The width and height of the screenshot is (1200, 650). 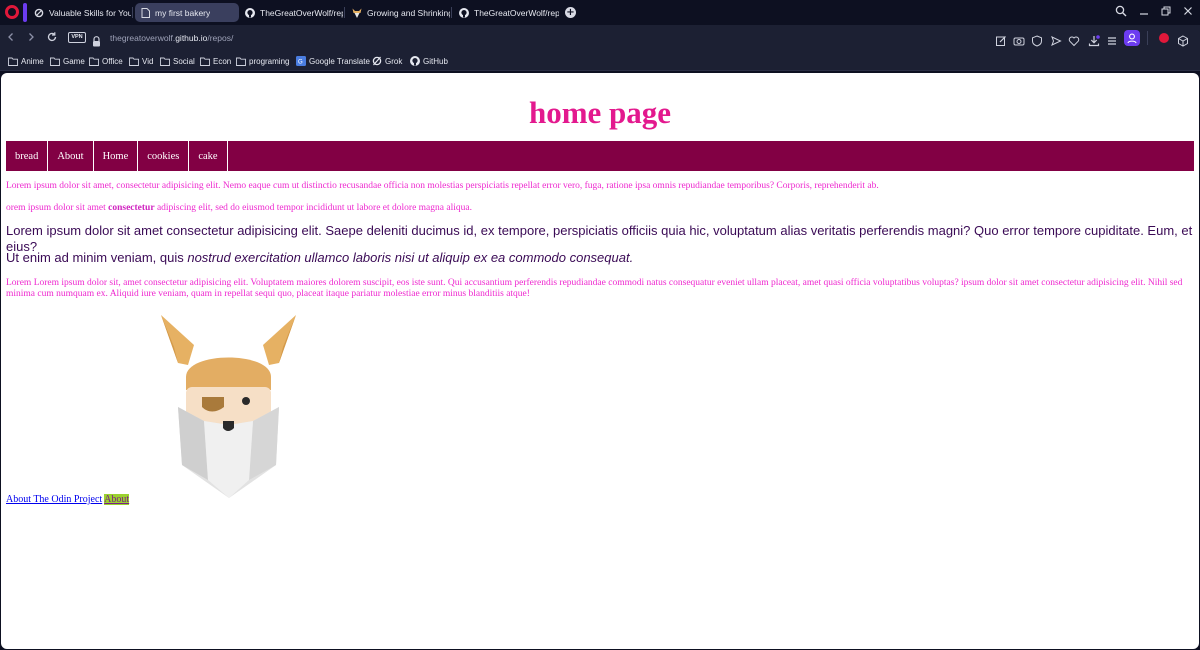 I want to click on bookmark-github: GitHub, so click(x=429, y=61).